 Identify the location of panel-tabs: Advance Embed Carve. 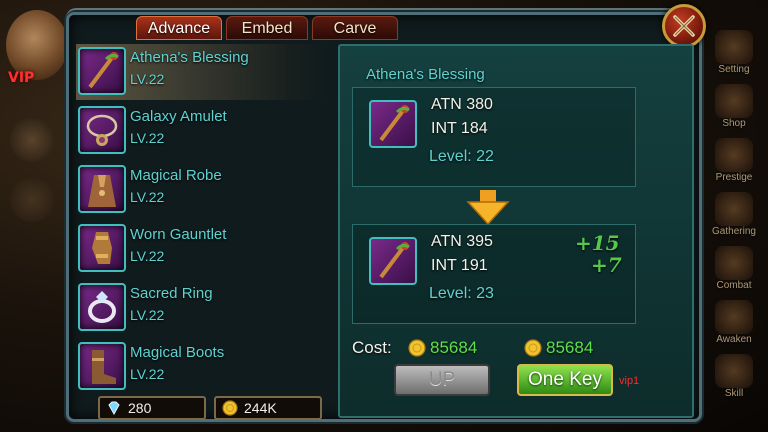
(267, 28).